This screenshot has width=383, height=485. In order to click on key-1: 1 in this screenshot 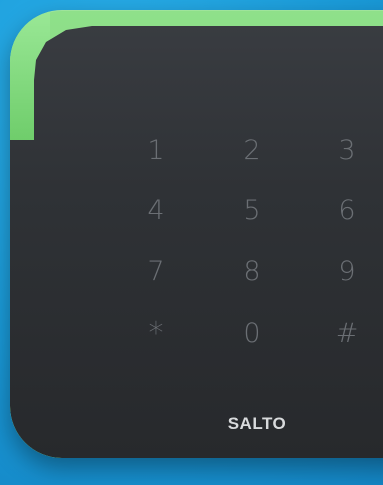, I will do `click(156, 151)`.